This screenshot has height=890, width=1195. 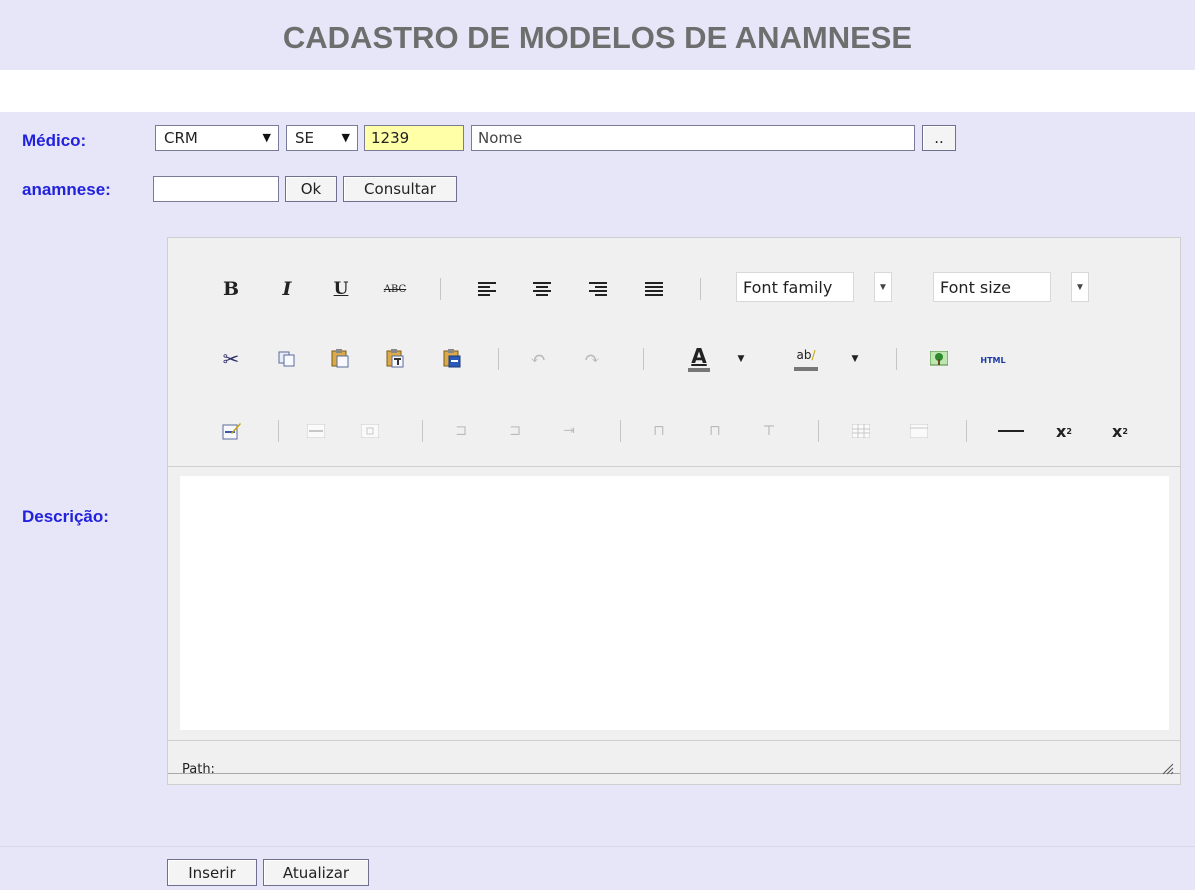 I want to click on anamnese-label: anamnese:, so click(x=66, y=189).